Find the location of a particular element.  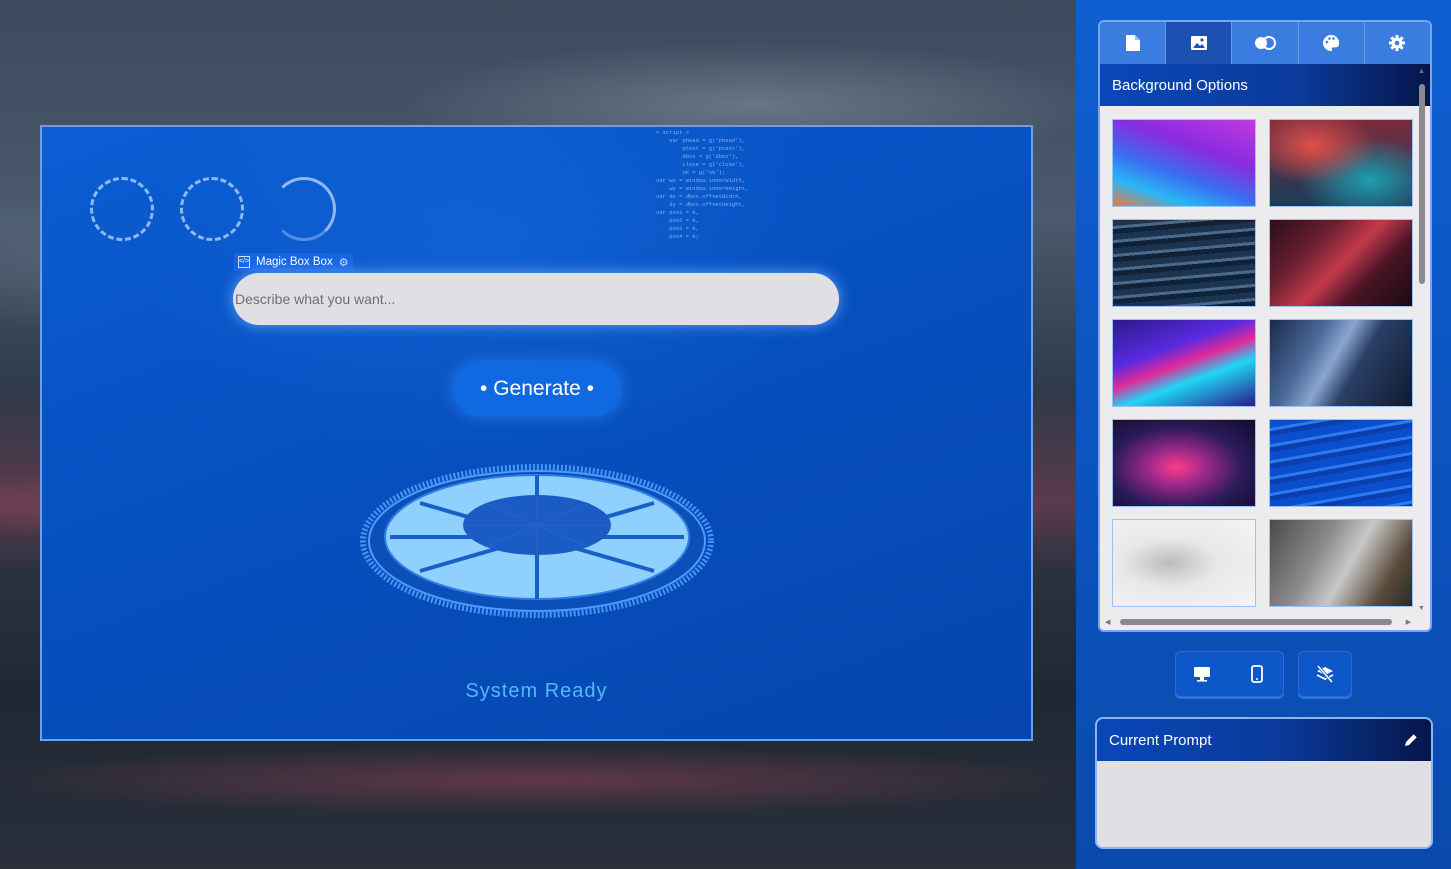

mobile-view-button is located at coordinates (1257, 674).